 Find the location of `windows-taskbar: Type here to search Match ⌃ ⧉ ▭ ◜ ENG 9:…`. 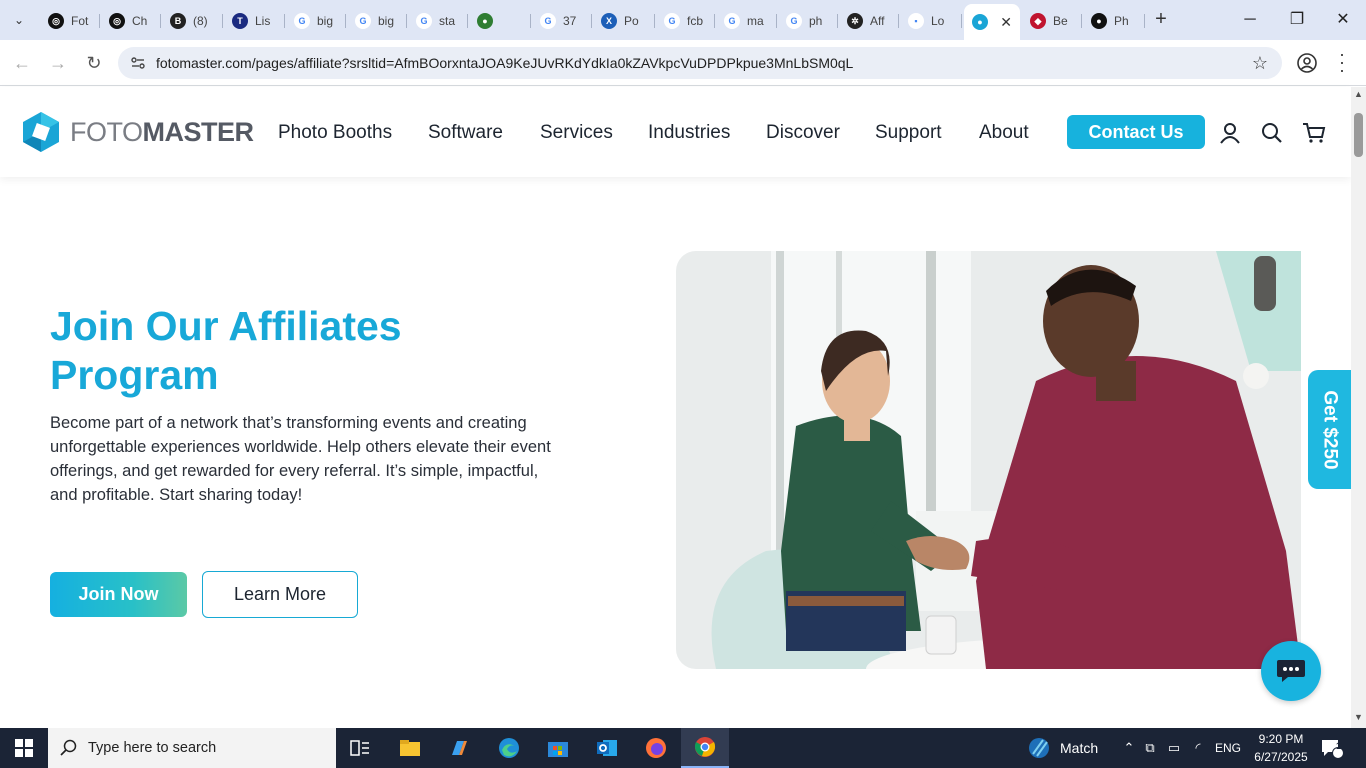

windows-taskbar: Type here to search Match ⌃ ⧉ ▭ ◜ ENG 9:… is located at coordinates (683, 748).